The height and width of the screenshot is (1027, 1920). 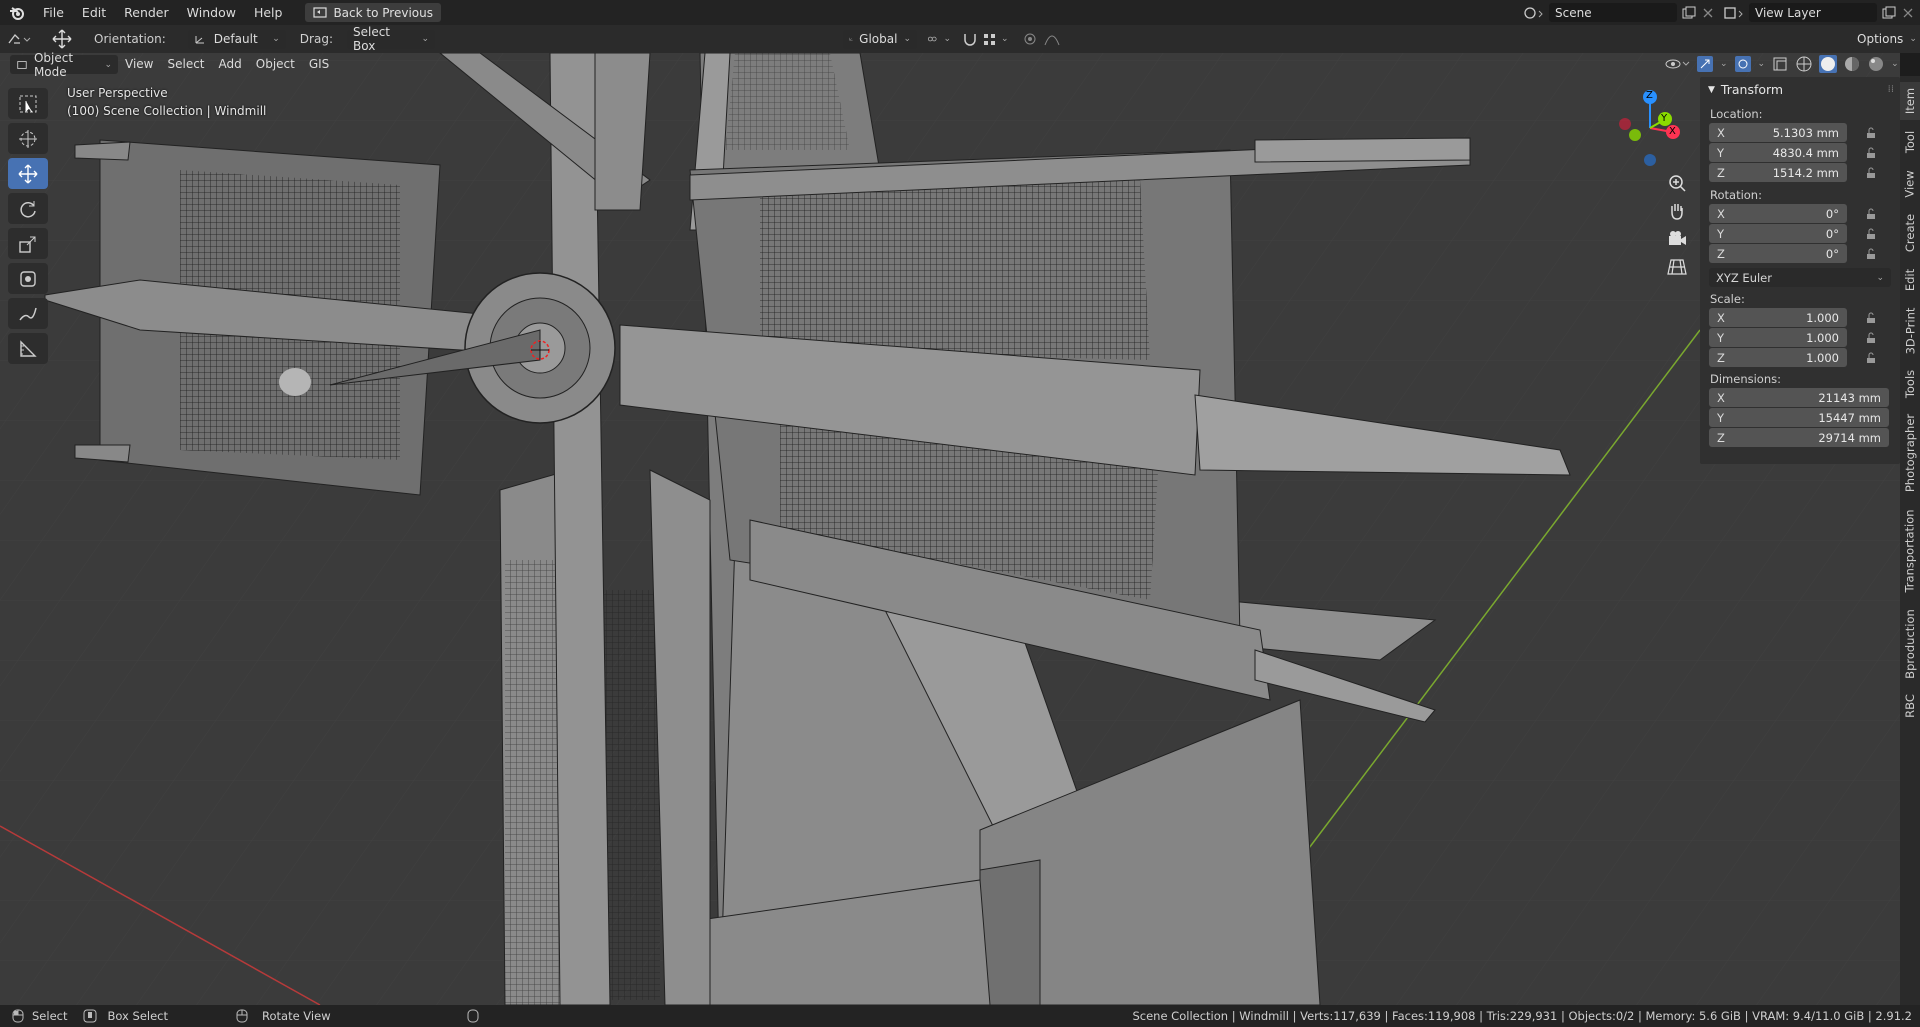 I want to click on select-box-tool, so click(x=28, y=103).